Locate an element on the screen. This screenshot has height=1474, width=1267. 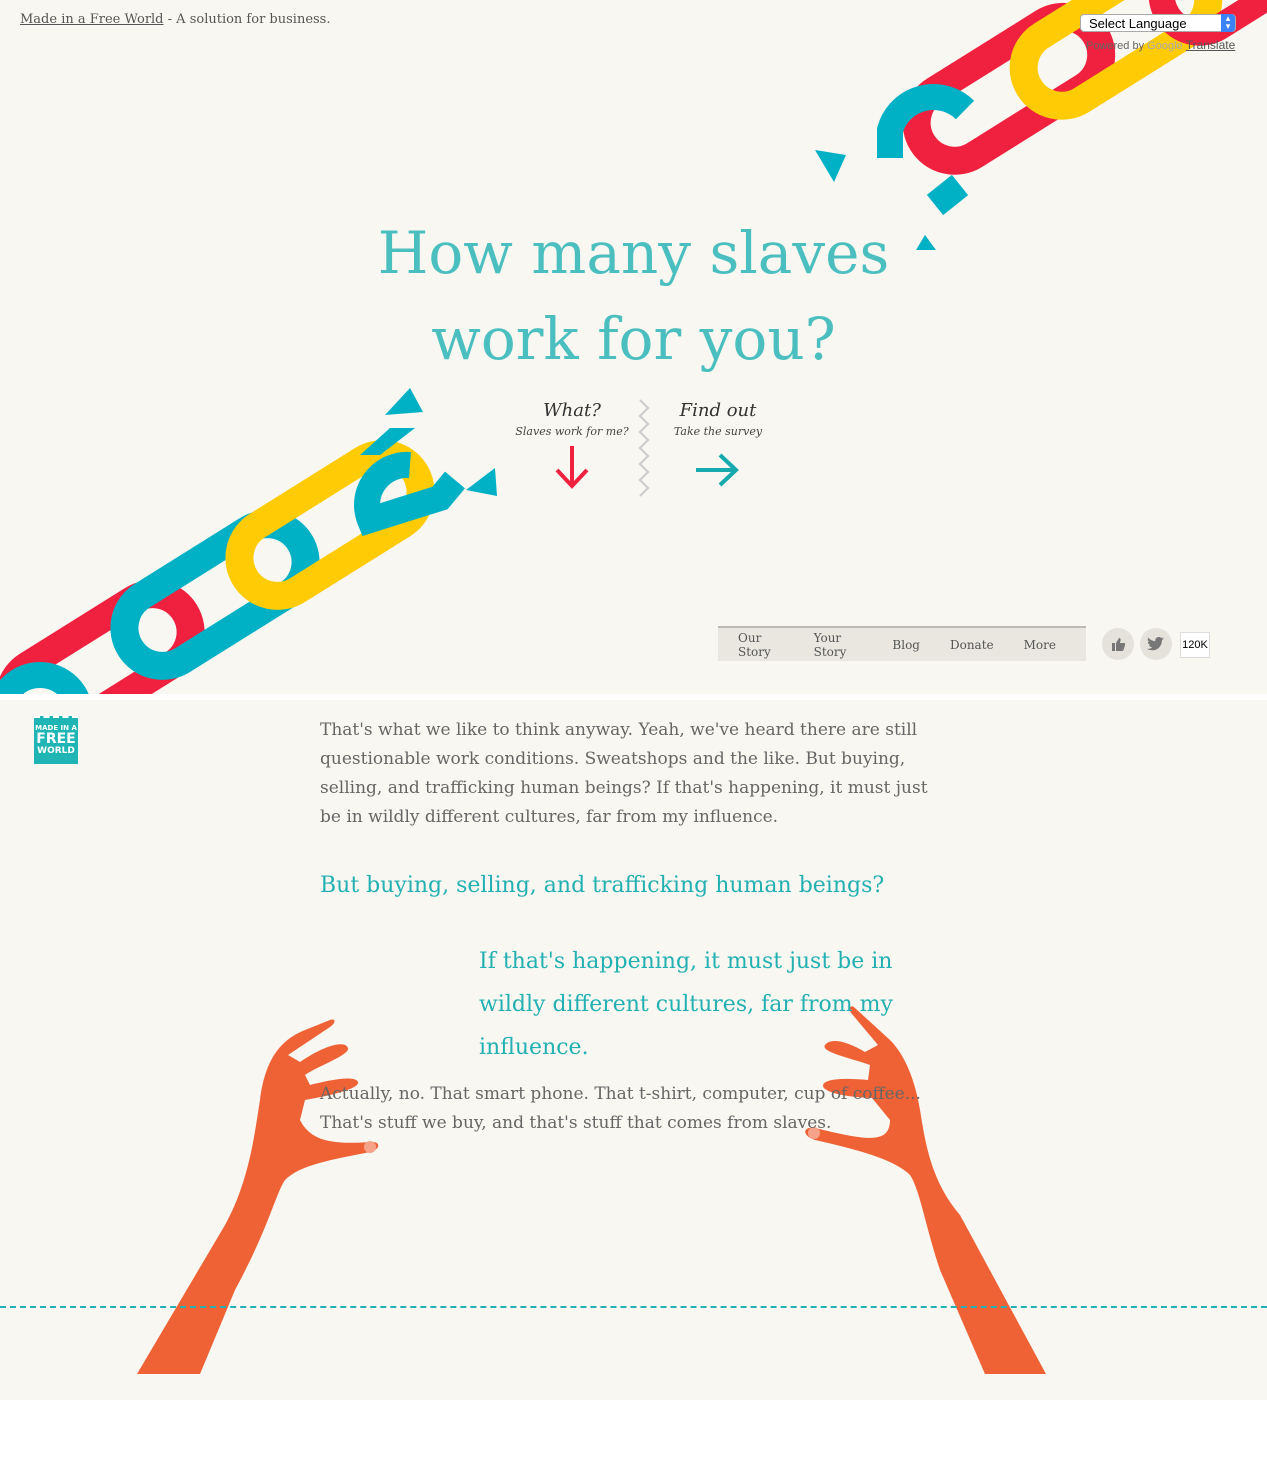
logo-line-3: WORLD is located at coordinates (56, 751).